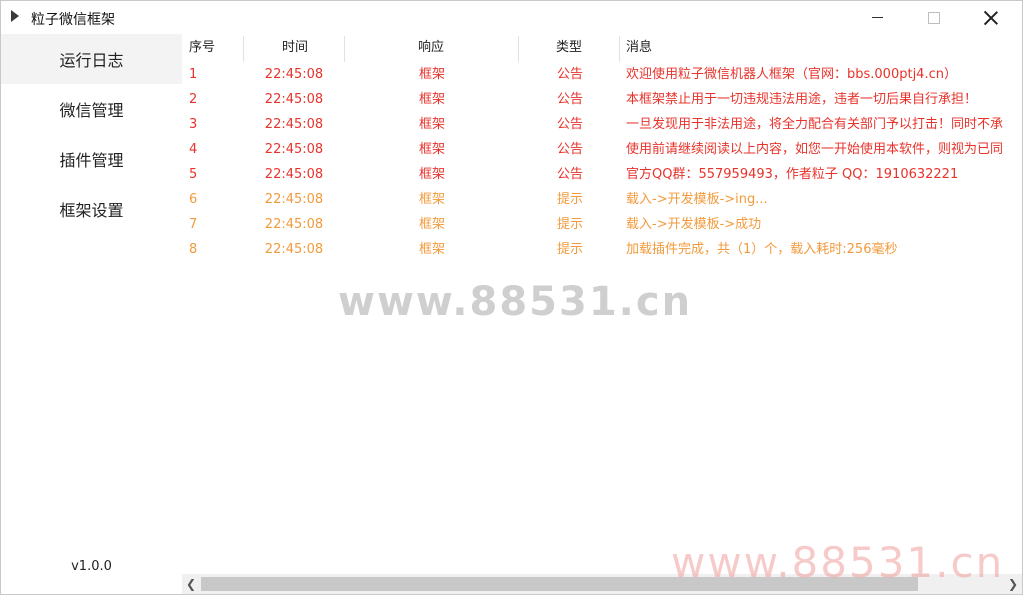  What do you see at coordinates (815, 124) in the screenshot?
I see `cell-message: 一旦发现用于非法用途，将全力配合有关部门予以打击！同时不承` at bounding box center [815, 124].